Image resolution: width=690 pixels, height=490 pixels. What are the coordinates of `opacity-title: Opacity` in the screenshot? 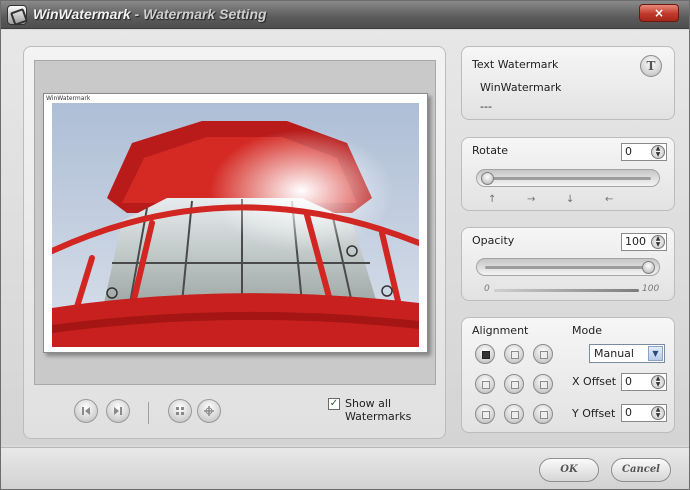 It's located at (493, 240).